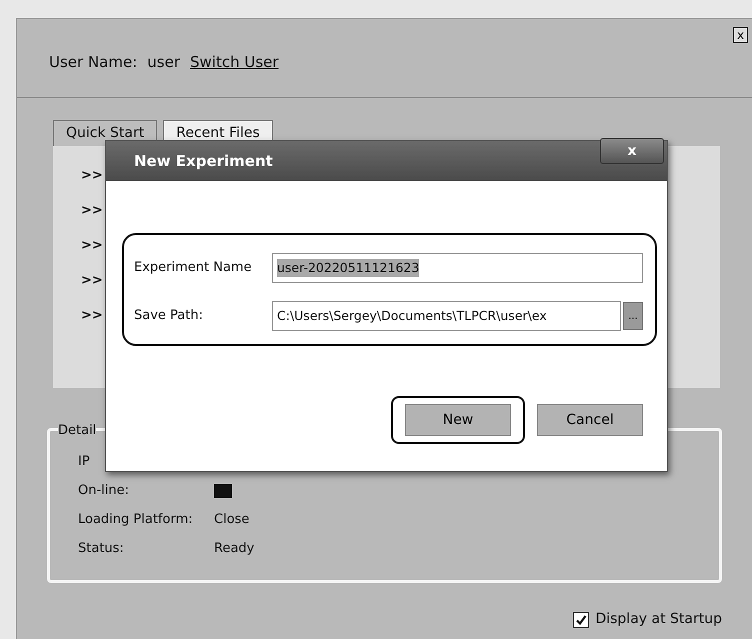 The image size is (752, 639). Describe the element at coordinates (136, 519) in the screenshot. I see `detail-label: Loading Platform:` at that location.